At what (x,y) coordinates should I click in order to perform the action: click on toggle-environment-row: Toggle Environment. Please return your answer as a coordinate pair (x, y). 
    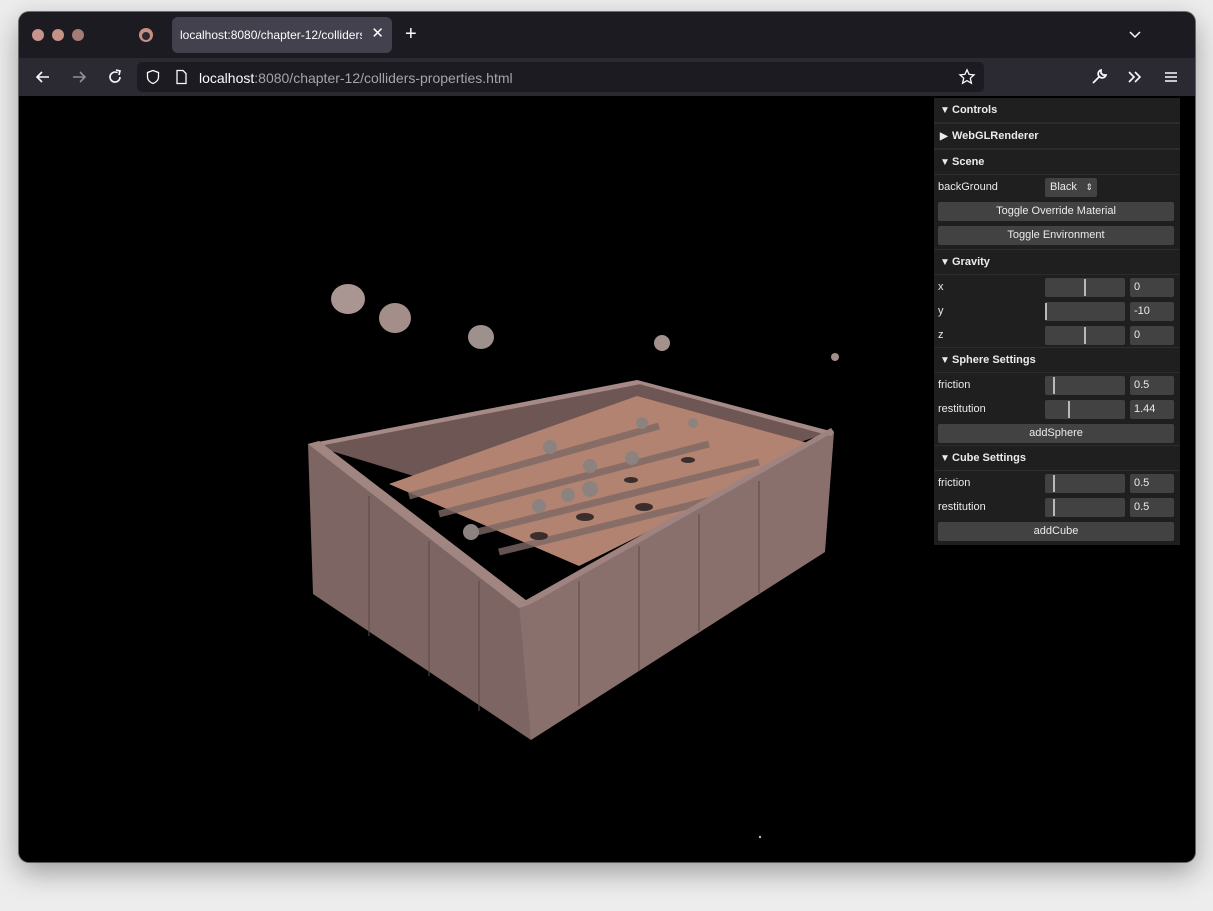
    Looking at the image, I should click on (1057, 235).